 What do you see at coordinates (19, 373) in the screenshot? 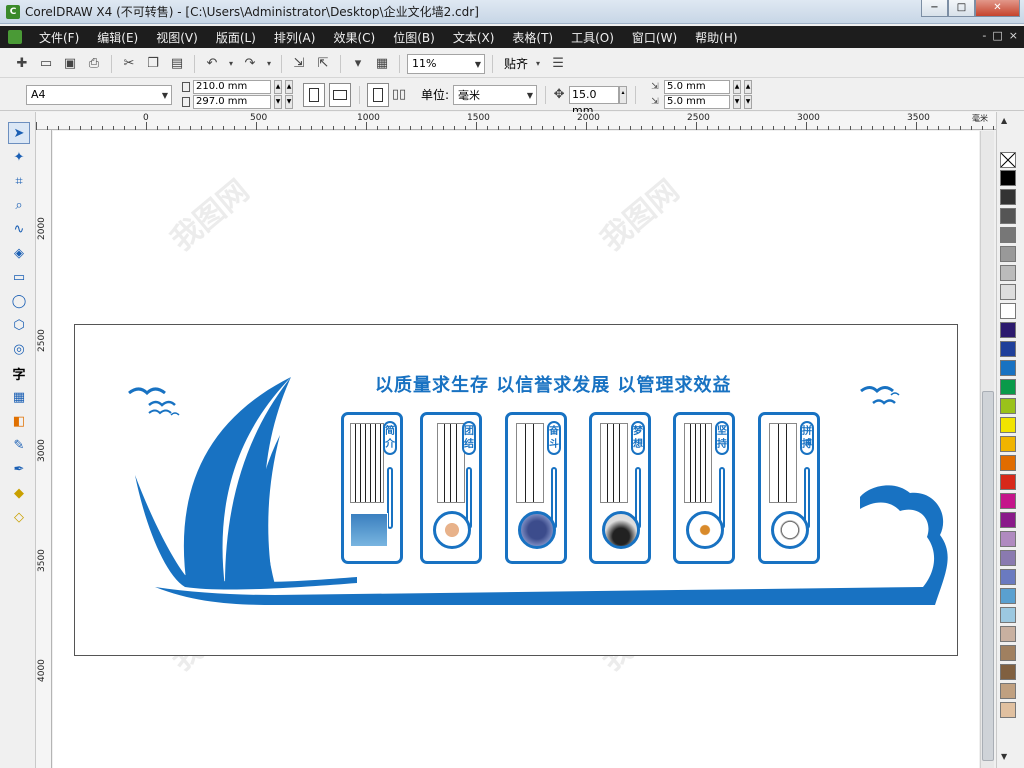
I see `text-tool-icon: 字` at bounding box center [19, 373].